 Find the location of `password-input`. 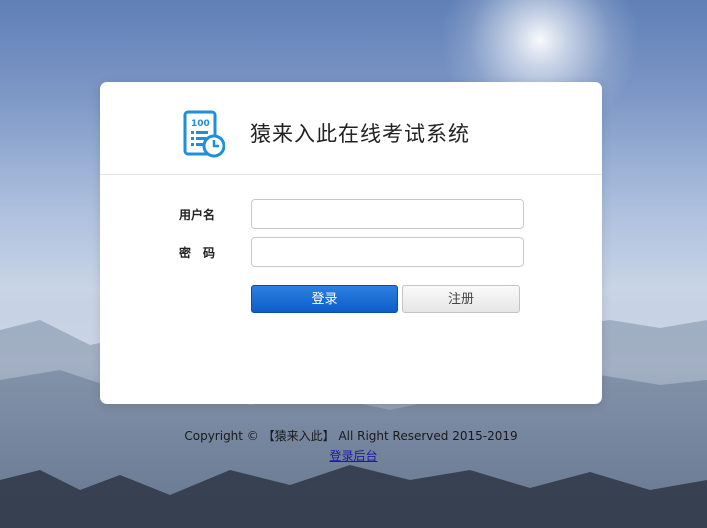

password-input is located at coordinates (387, 252).